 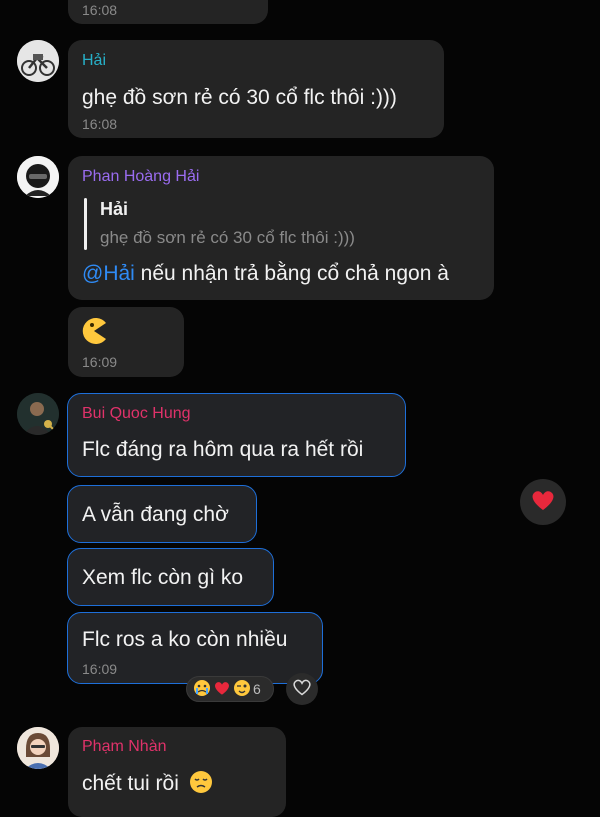 I want to click on message-text: ghẹ đồ sơn rẻ có 30 cổ flc thôi :))), so click(x=239, y=97).